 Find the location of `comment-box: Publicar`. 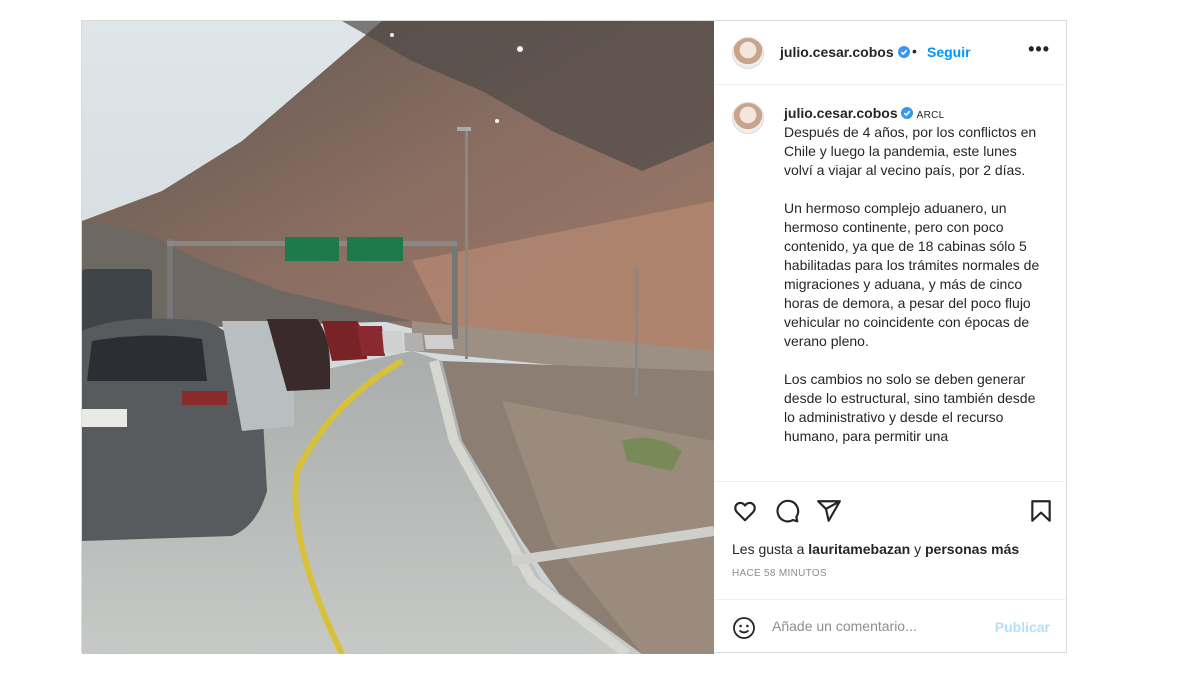

comment-box: Publicar is located at coordinates (891, 627).